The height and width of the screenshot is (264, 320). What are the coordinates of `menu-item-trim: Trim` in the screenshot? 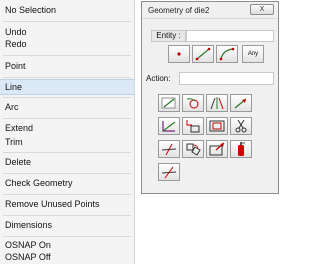 It's located at (67, 142).